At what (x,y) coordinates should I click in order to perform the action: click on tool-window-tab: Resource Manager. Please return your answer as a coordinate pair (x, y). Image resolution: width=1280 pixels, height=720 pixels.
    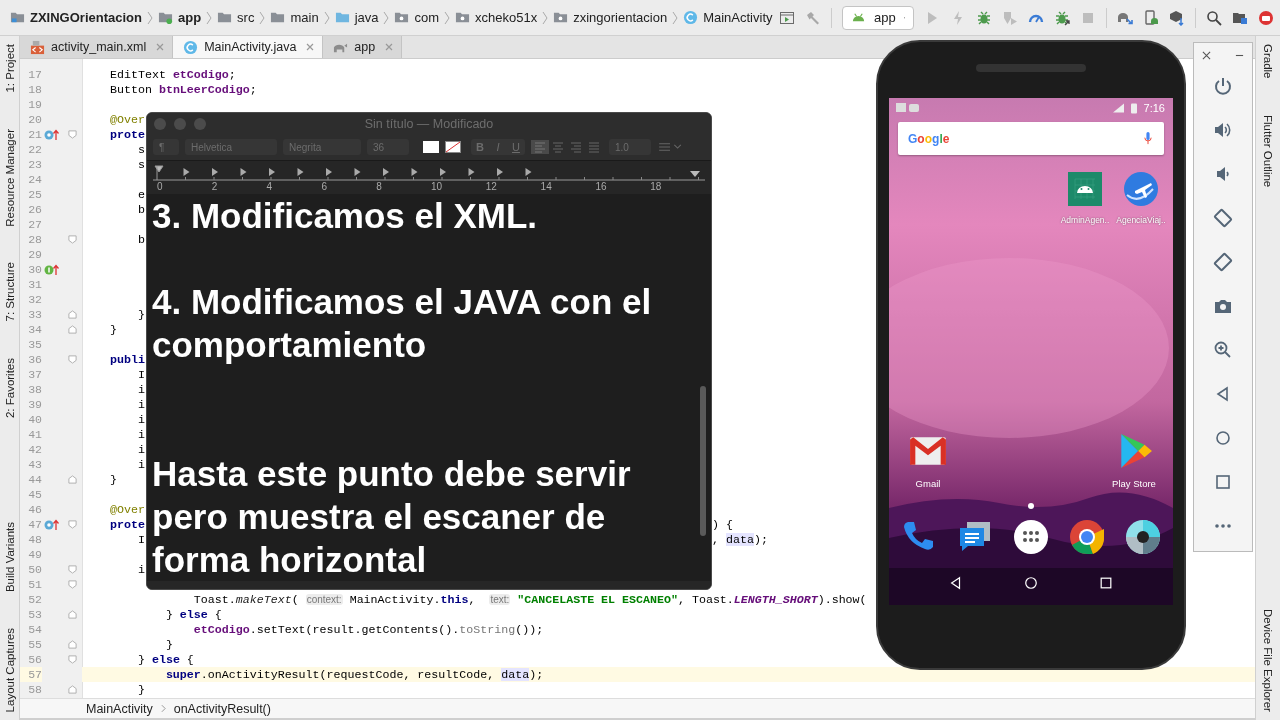
    Looking at the image, I should click on (9, 177).